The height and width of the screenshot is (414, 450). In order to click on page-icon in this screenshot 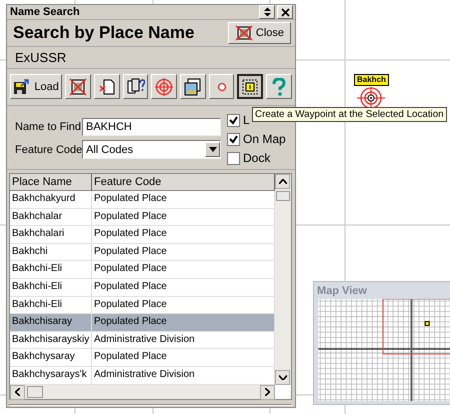, I will do `click(106, 86)`.